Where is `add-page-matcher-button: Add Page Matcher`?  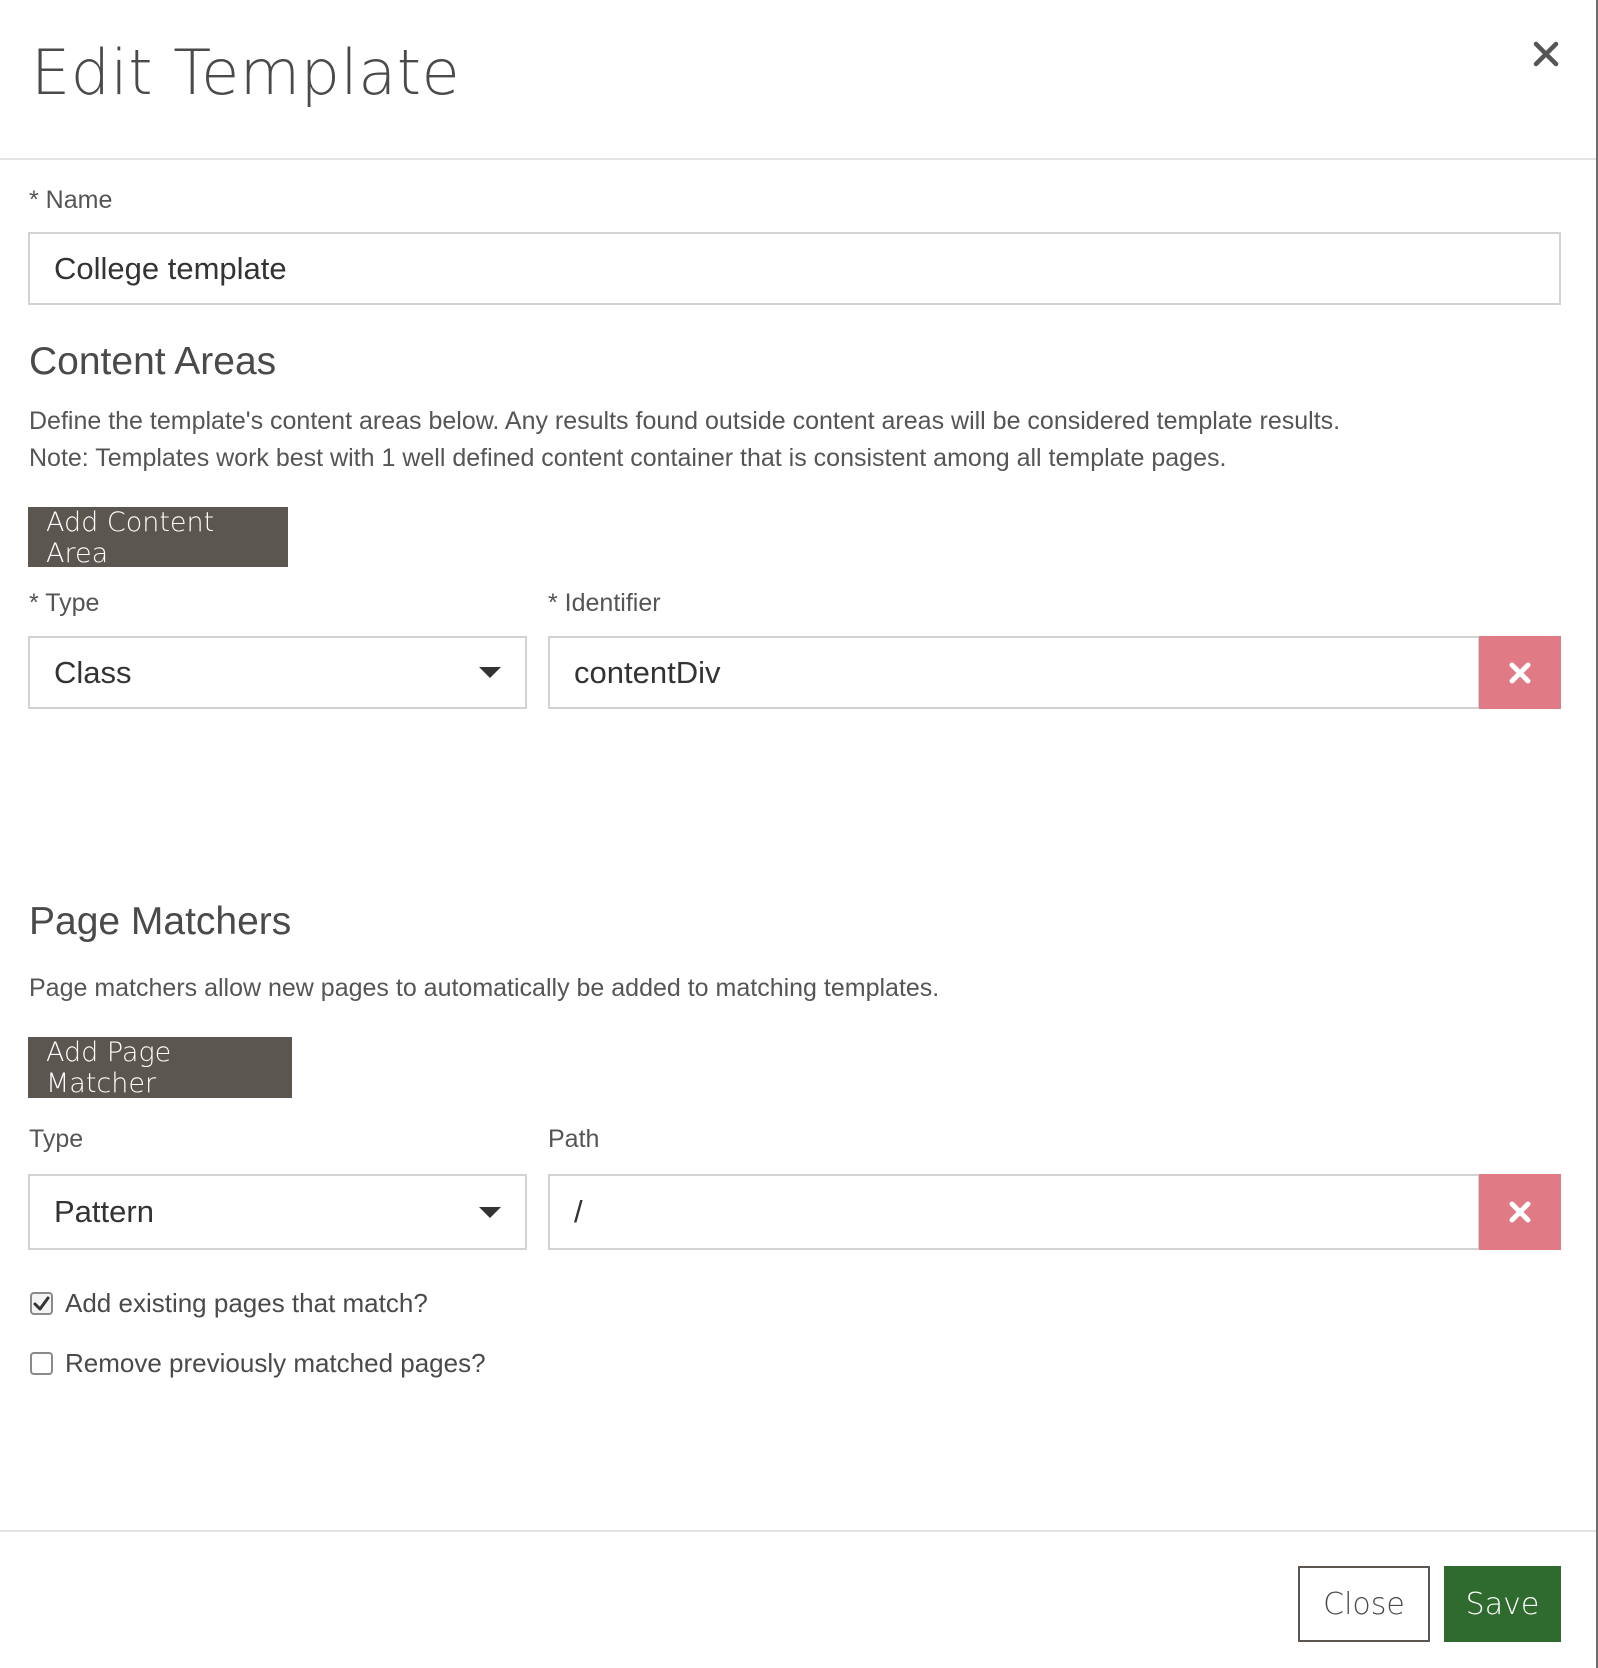 add-page-matcher-button: Add Page Matcher is located at coordinates (160, 1068).